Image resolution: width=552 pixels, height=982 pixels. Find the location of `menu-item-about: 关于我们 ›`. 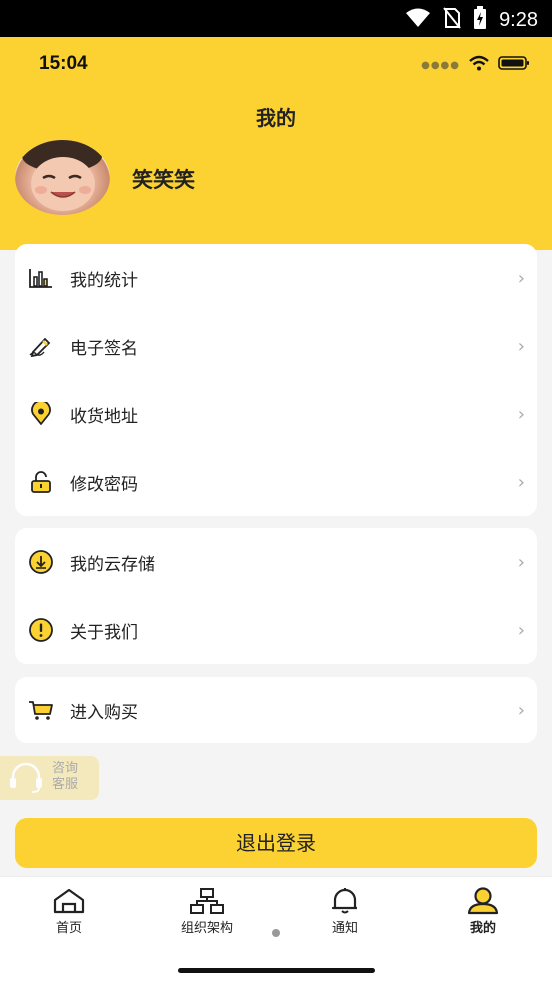

menu-item-about: 关于我们 › is located at coordinates (276, 630).